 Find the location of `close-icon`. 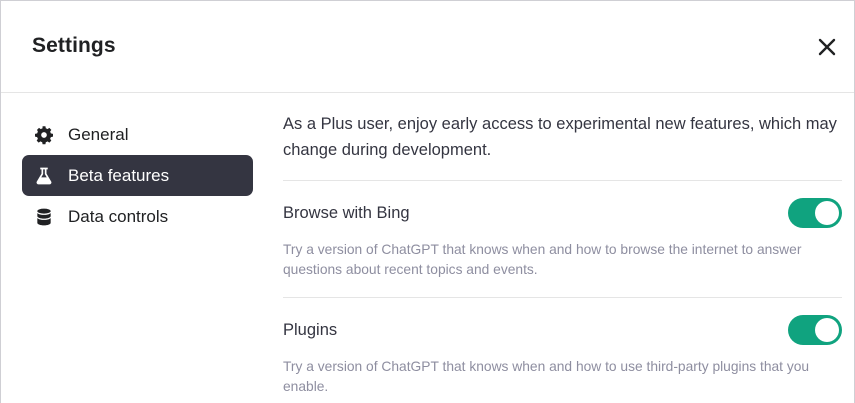

close-icon is located at coordinates (827, 47).